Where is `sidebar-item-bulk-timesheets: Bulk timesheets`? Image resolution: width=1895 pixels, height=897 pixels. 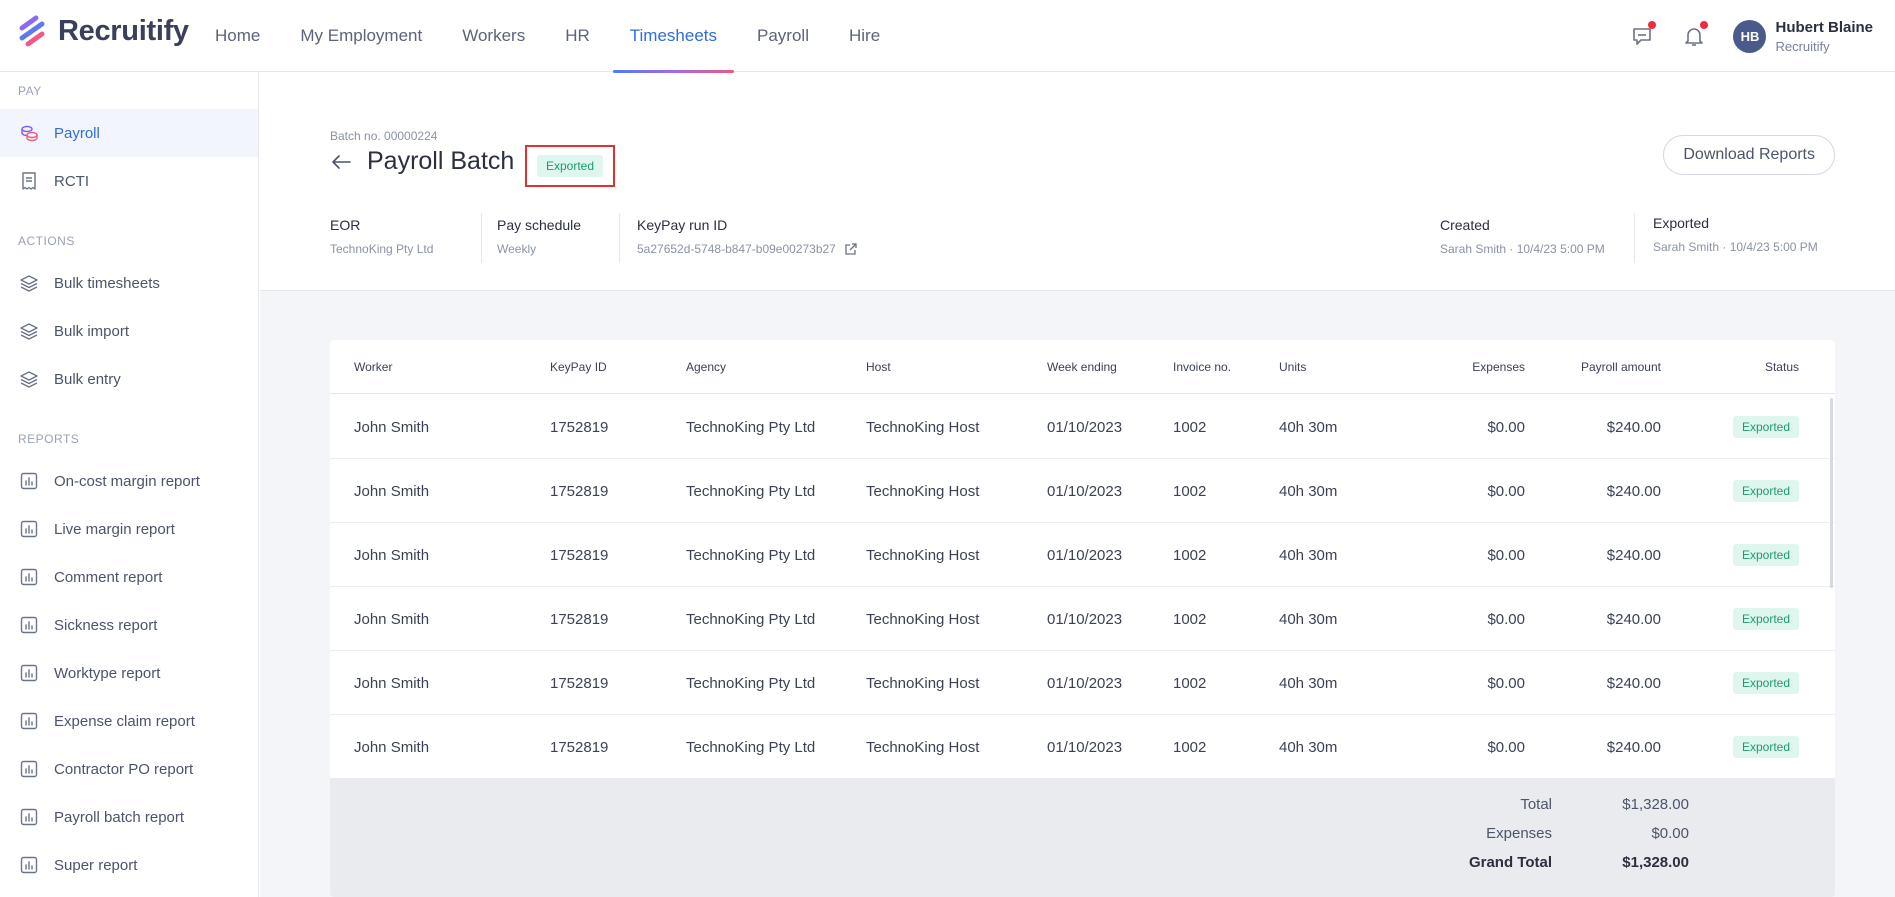
sidebar-item-bulk-timesheets: Bulk timesheets is located at coordinates (129, 283).